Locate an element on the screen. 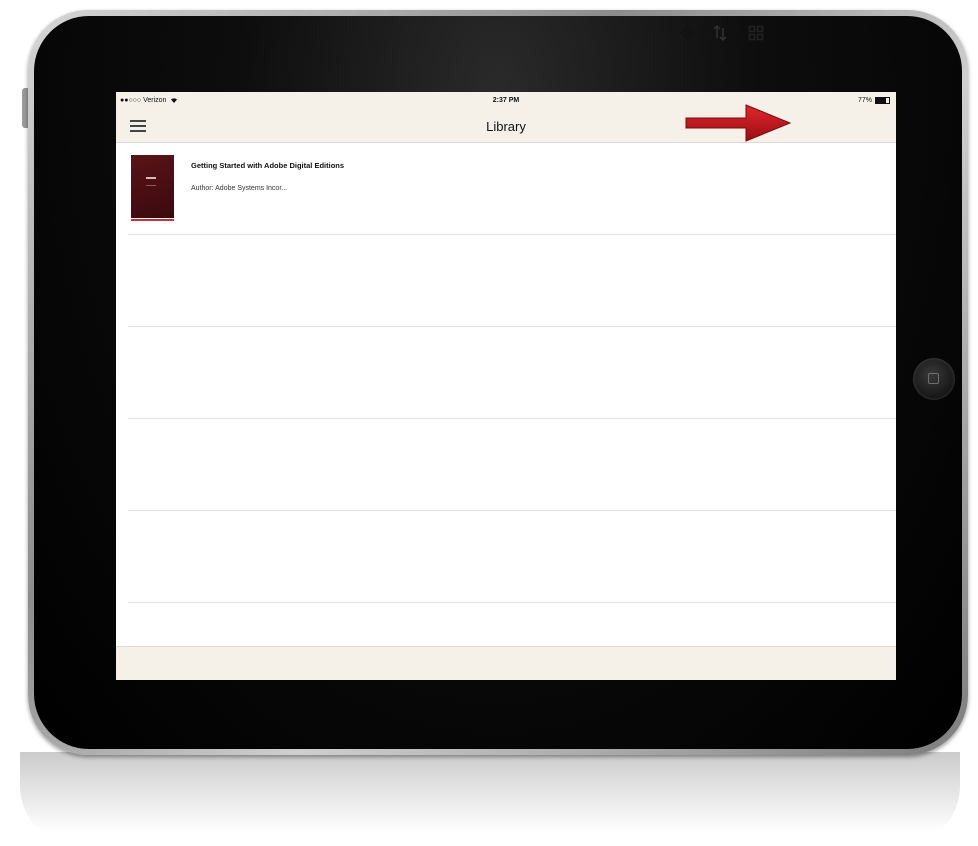 The height and width of the screenshot is (846, 978). bottom-toolbar is located at coordinates (506, 663).